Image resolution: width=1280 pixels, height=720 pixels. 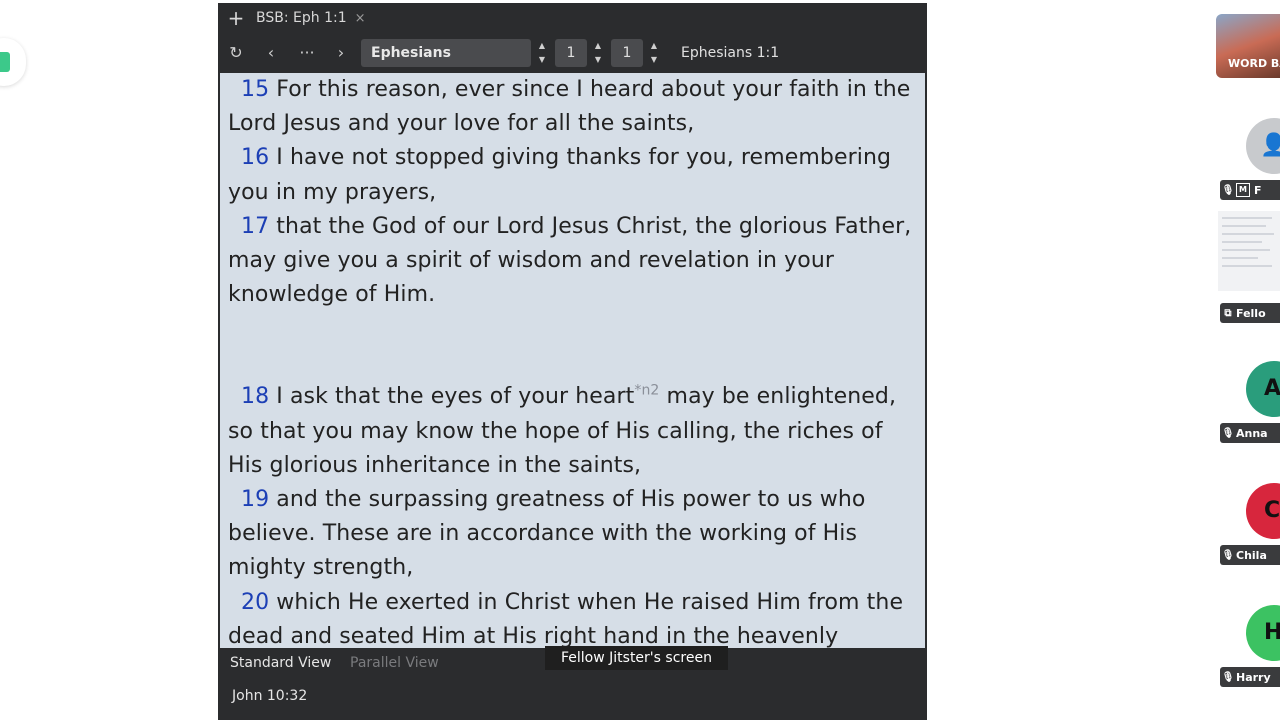 I want to click on verse-spinner-icon: ▲ ▼, so click(x=654, y=53).